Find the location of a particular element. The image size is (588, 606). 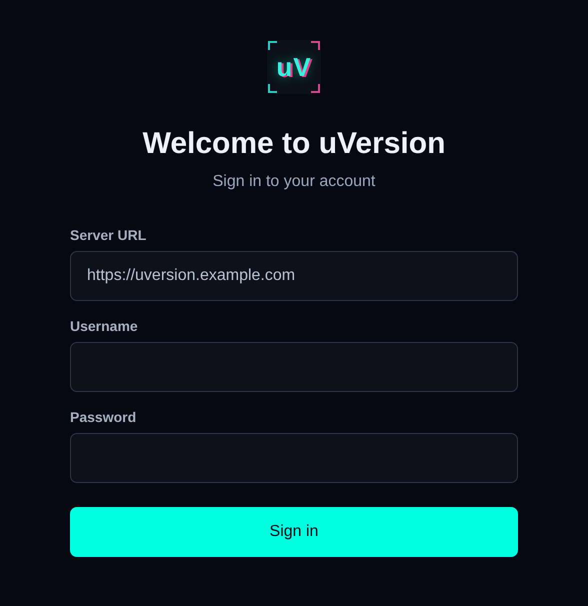

sign-in-button: Sign in is located at coordinates (294, 532).